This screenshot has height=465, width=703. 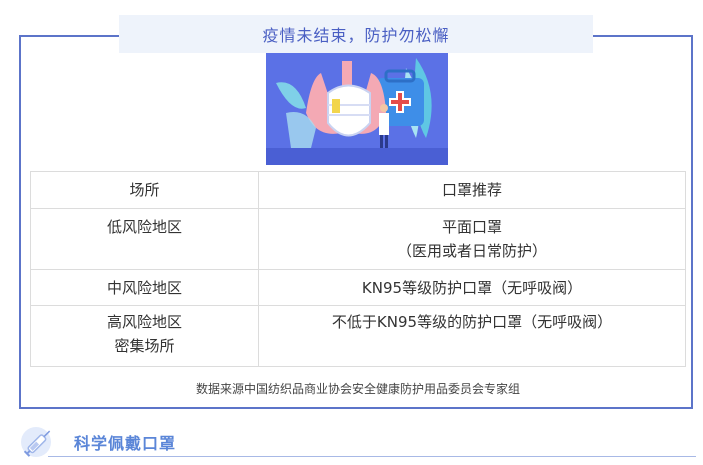 I want to click on source-note: 数据来源中国纺织品商业协会安全健康防护用品委员会专家组, so click(x=357, y=389).